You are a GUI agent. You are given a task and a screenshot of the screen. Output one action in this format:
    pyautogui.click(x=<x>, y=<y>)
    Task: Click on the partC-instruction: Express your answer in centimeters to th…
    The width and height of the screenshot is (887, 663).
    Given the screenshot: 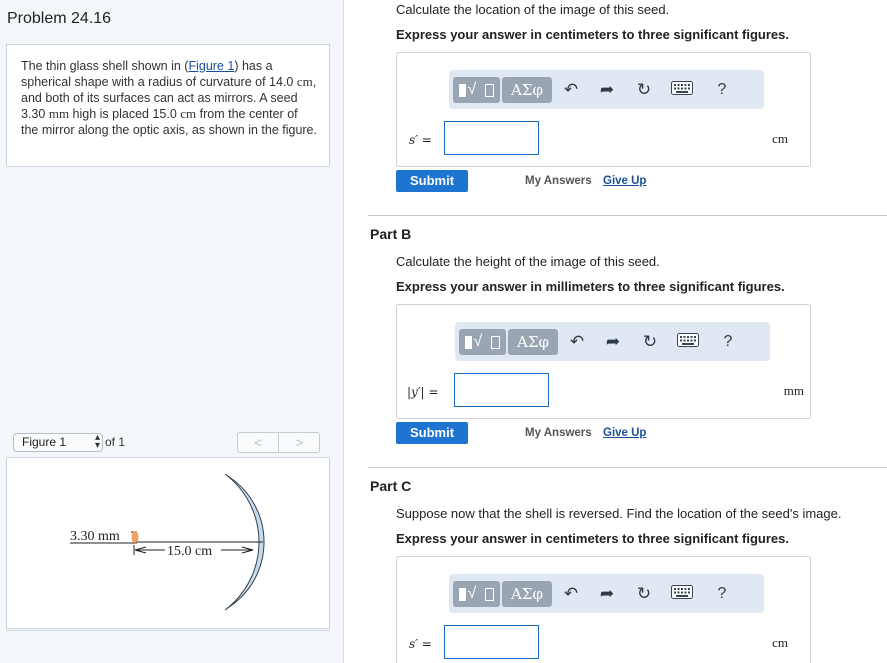 What is the action you would take?
    pyautogui.click(x=593, y=538)
    